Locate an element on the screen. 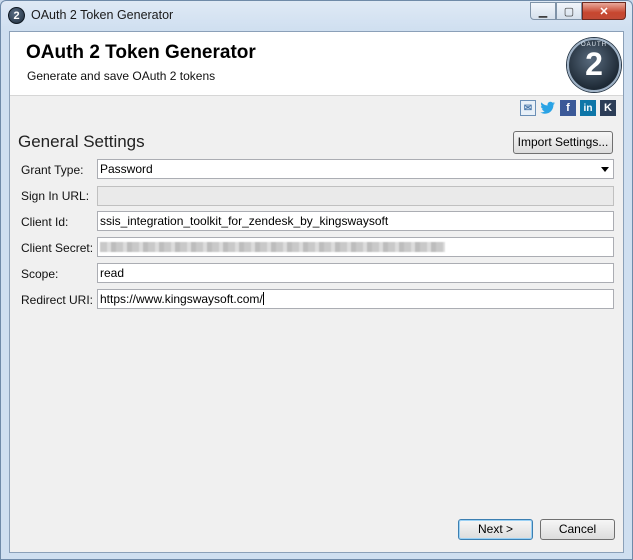  minimize-icon: ▁ is located at coordinates (543, 11).